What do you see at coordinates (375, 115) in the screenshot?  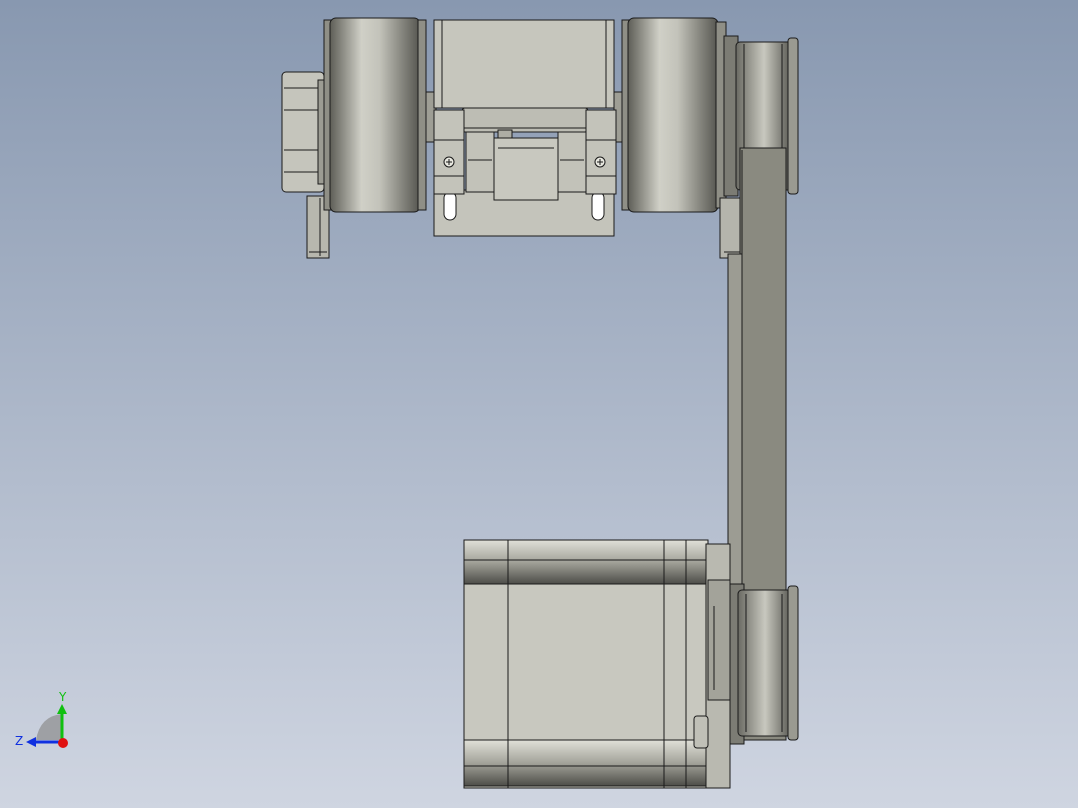 I see `left-drum` at bounding box center [375, 115].